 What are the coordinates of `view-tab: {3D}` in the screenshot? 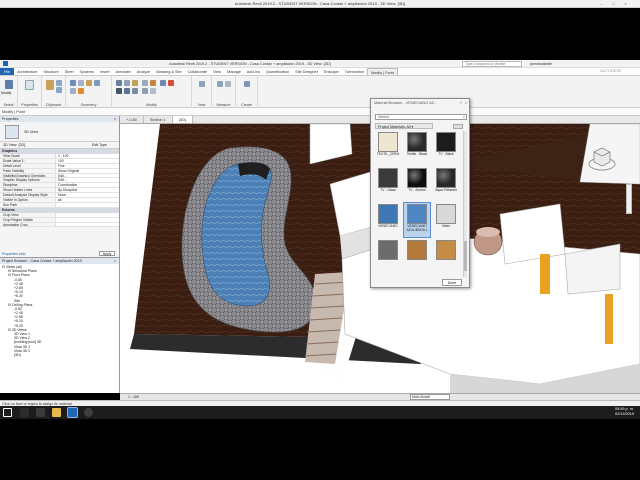 It's located at (183, 119).